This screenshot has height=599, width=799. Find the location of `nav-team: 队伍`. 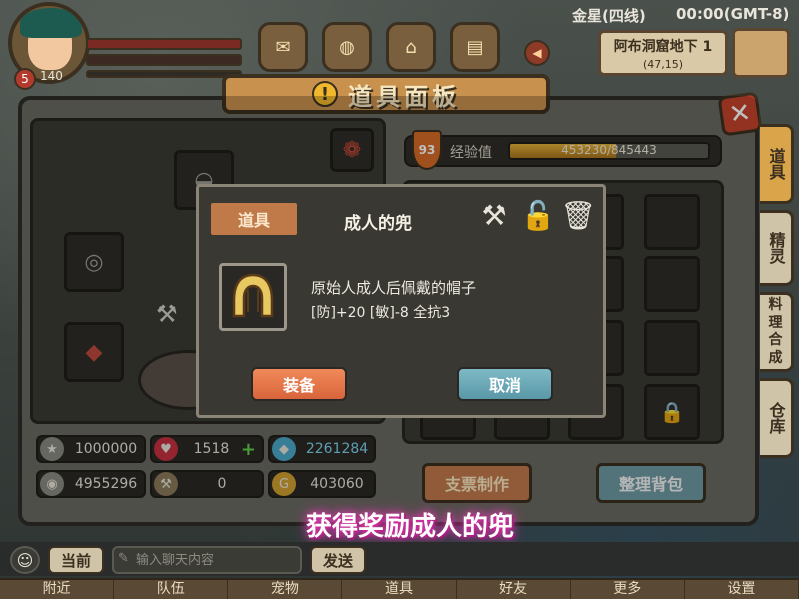

nav-team: 队伍 is located at coordinates (171, 589).